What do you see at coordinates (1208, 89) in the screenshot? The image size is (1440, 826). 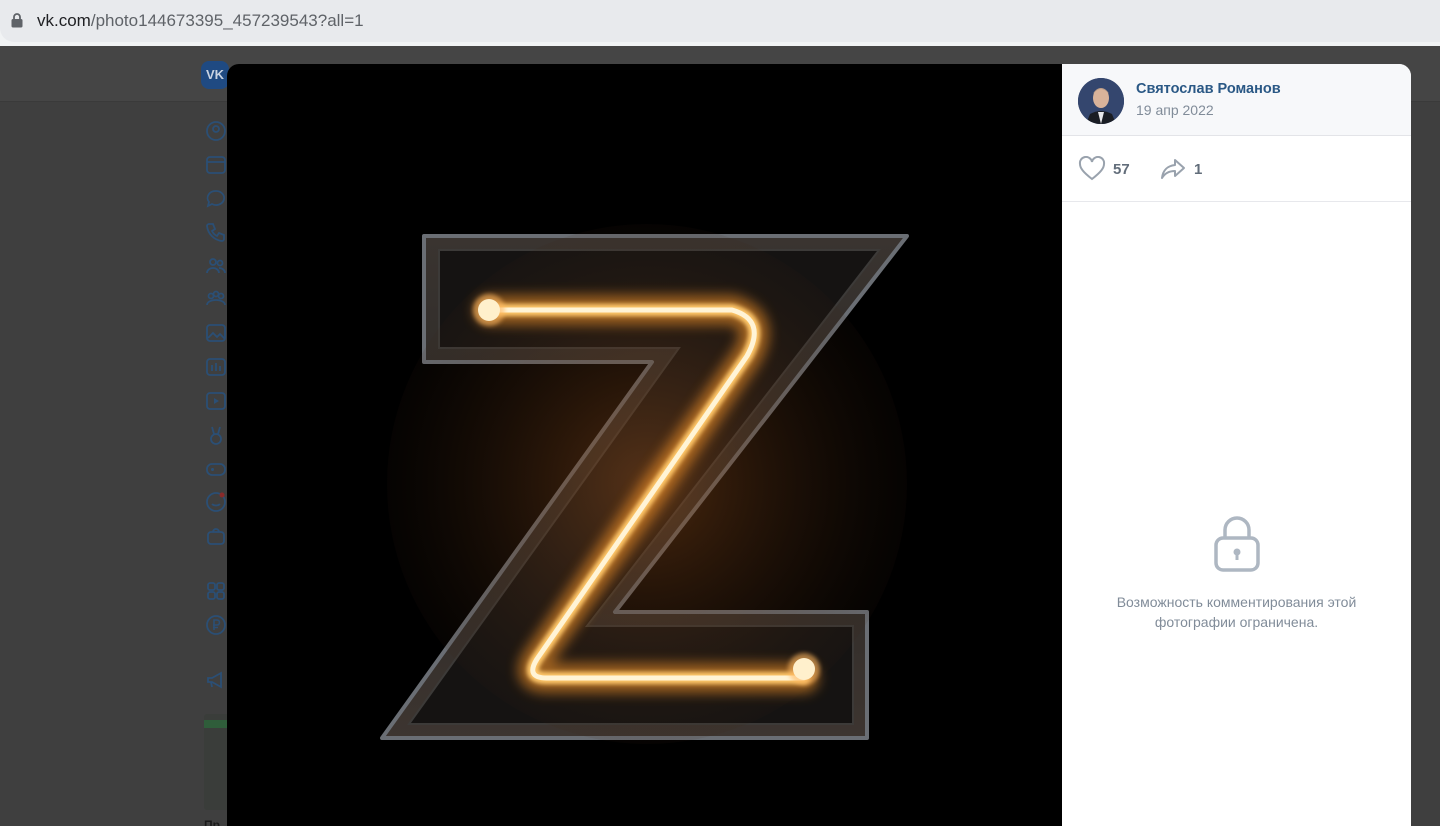 I see `author-name-link: Святослав Романов` at bounding box center [1208, 89].